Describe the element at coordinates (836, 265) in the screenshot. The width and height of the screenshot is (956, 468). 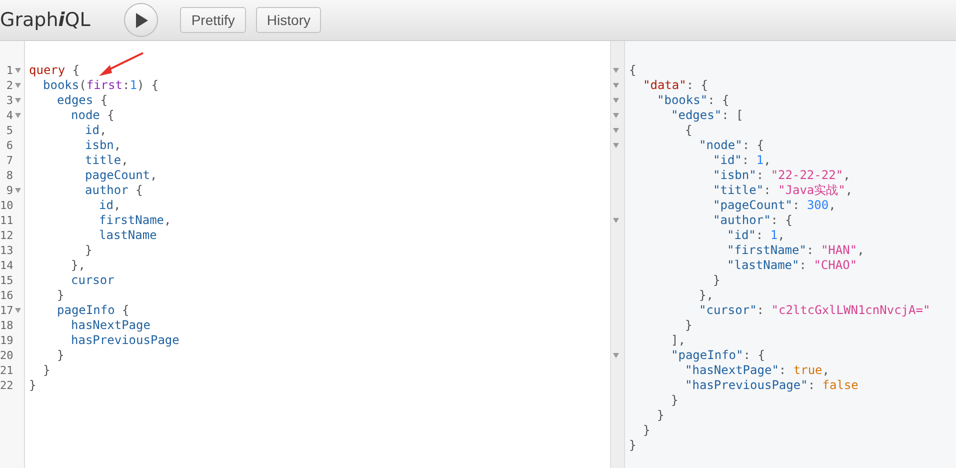
I see `code-token: "CHAO"` at that location.